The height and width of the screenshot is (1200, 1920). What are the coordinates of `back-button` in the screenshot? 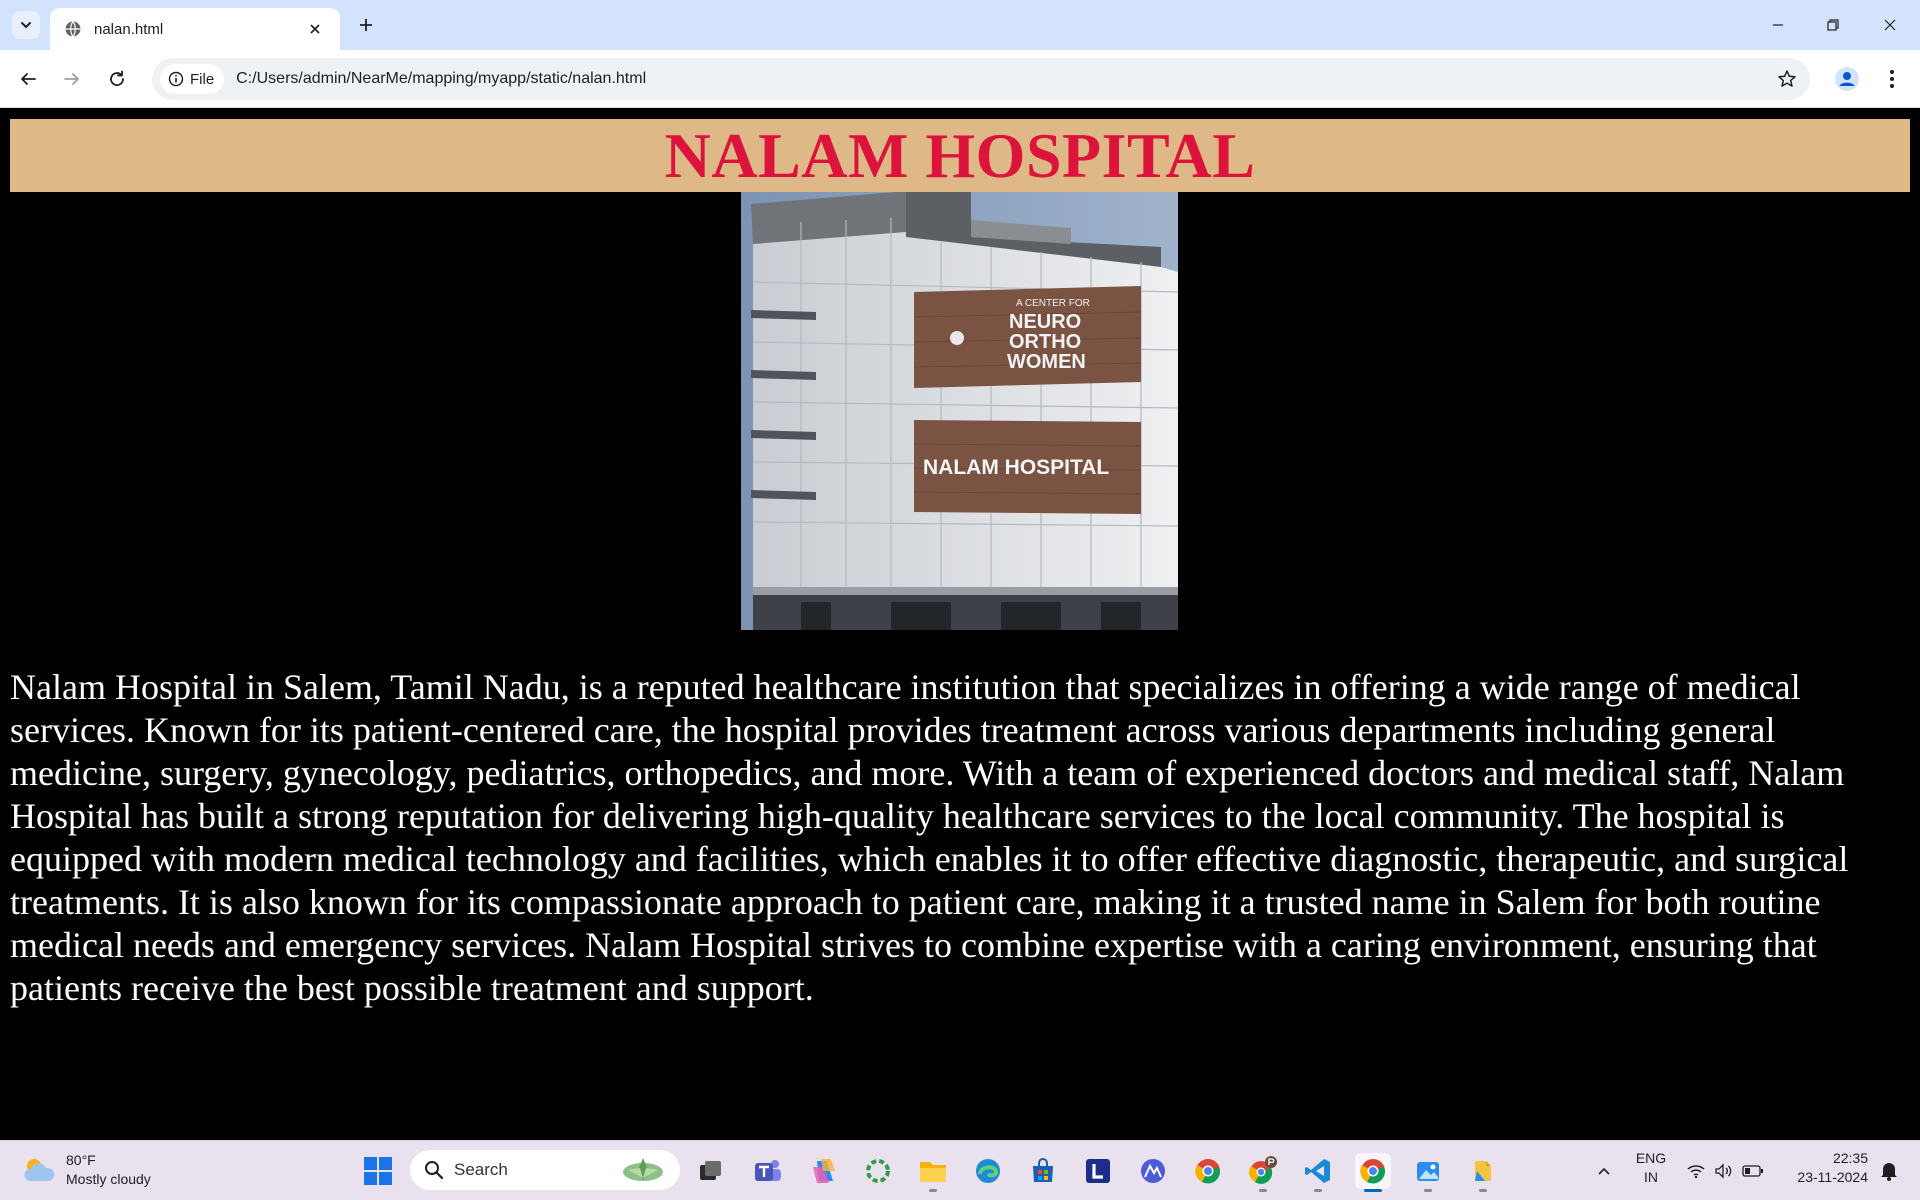 It's located at (28, 79).